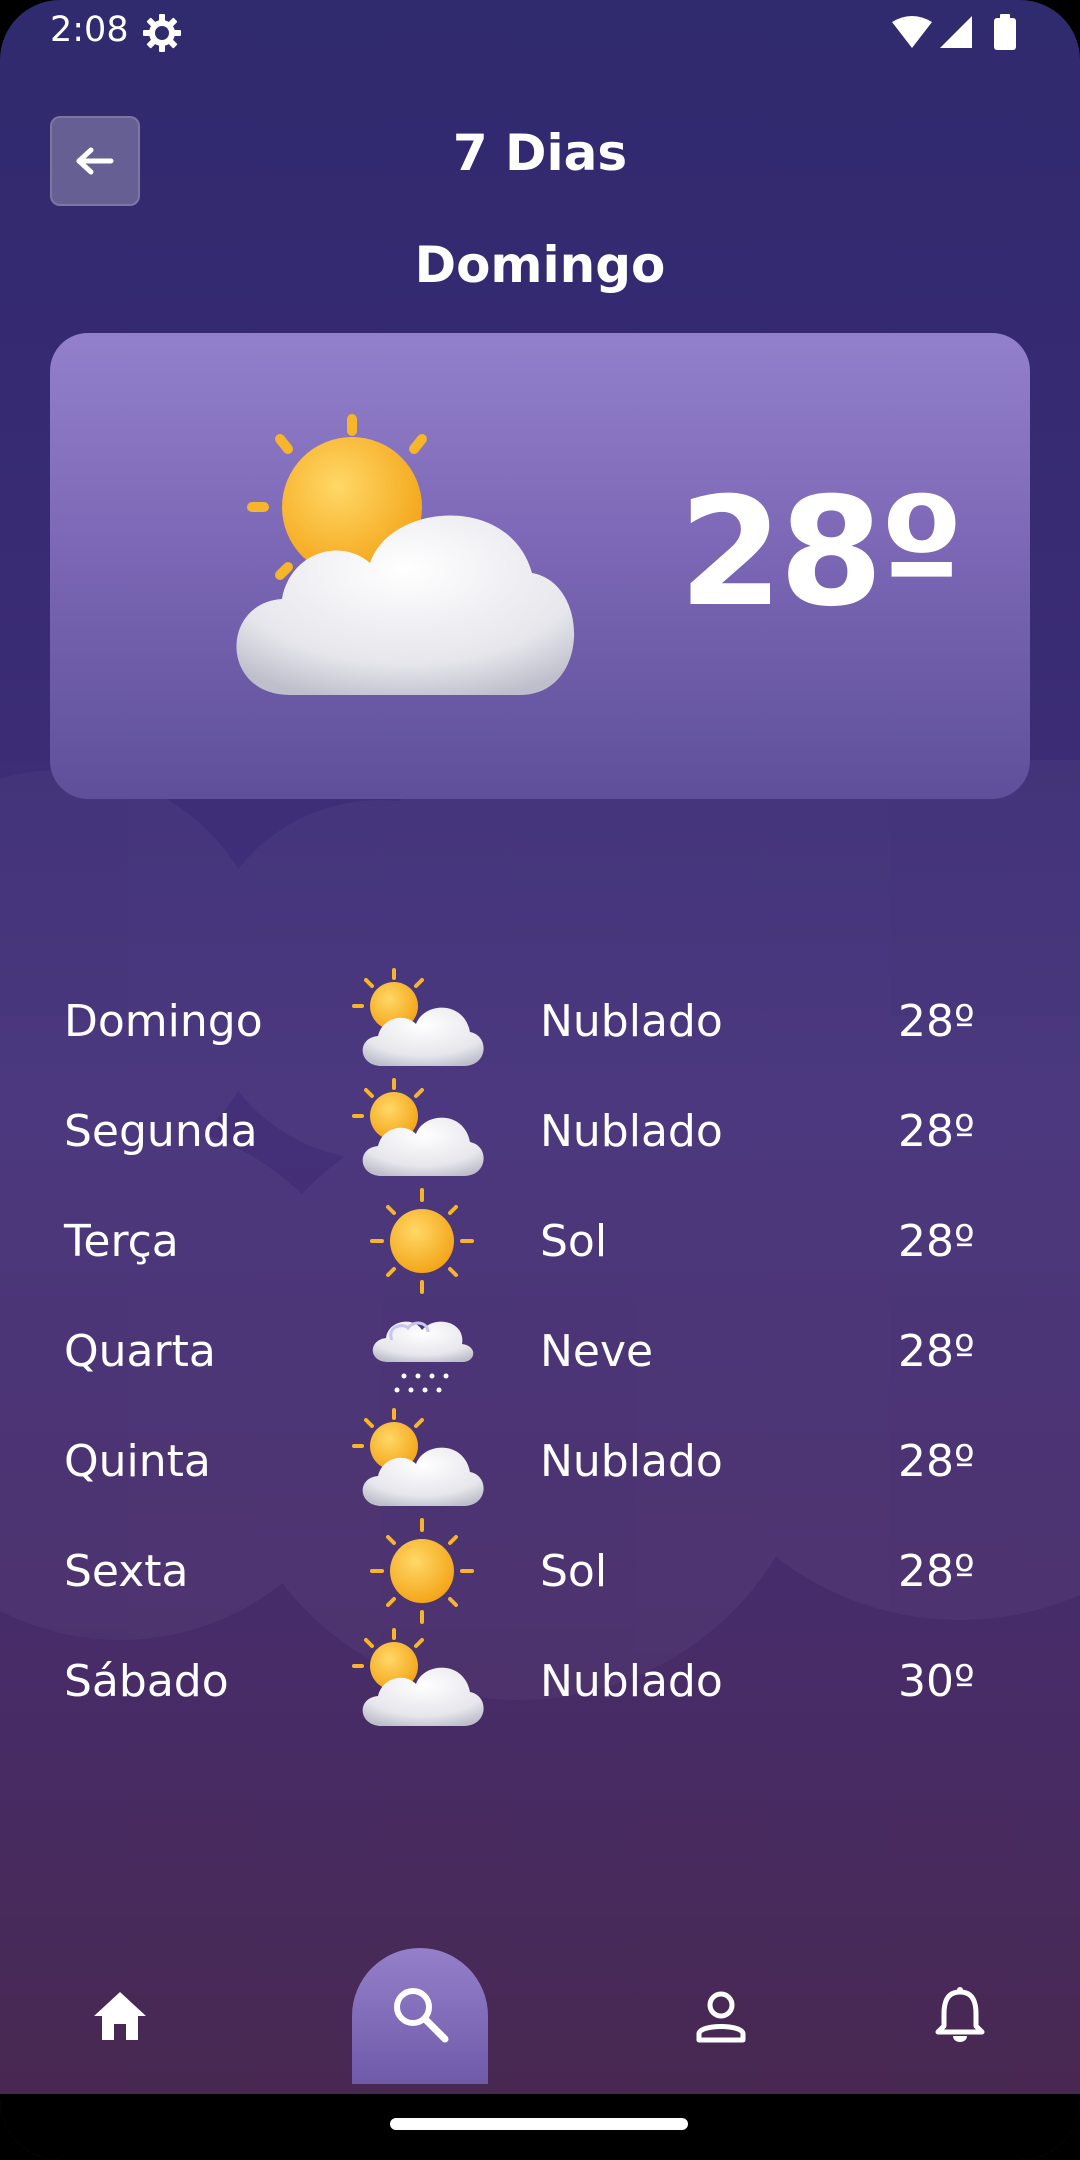 The image size is (1080, 2160). What do you see at coordinates (140, 1351) in the screenshot?
I see `forecast-day: Quarta` at bounding box center [140, 1351].